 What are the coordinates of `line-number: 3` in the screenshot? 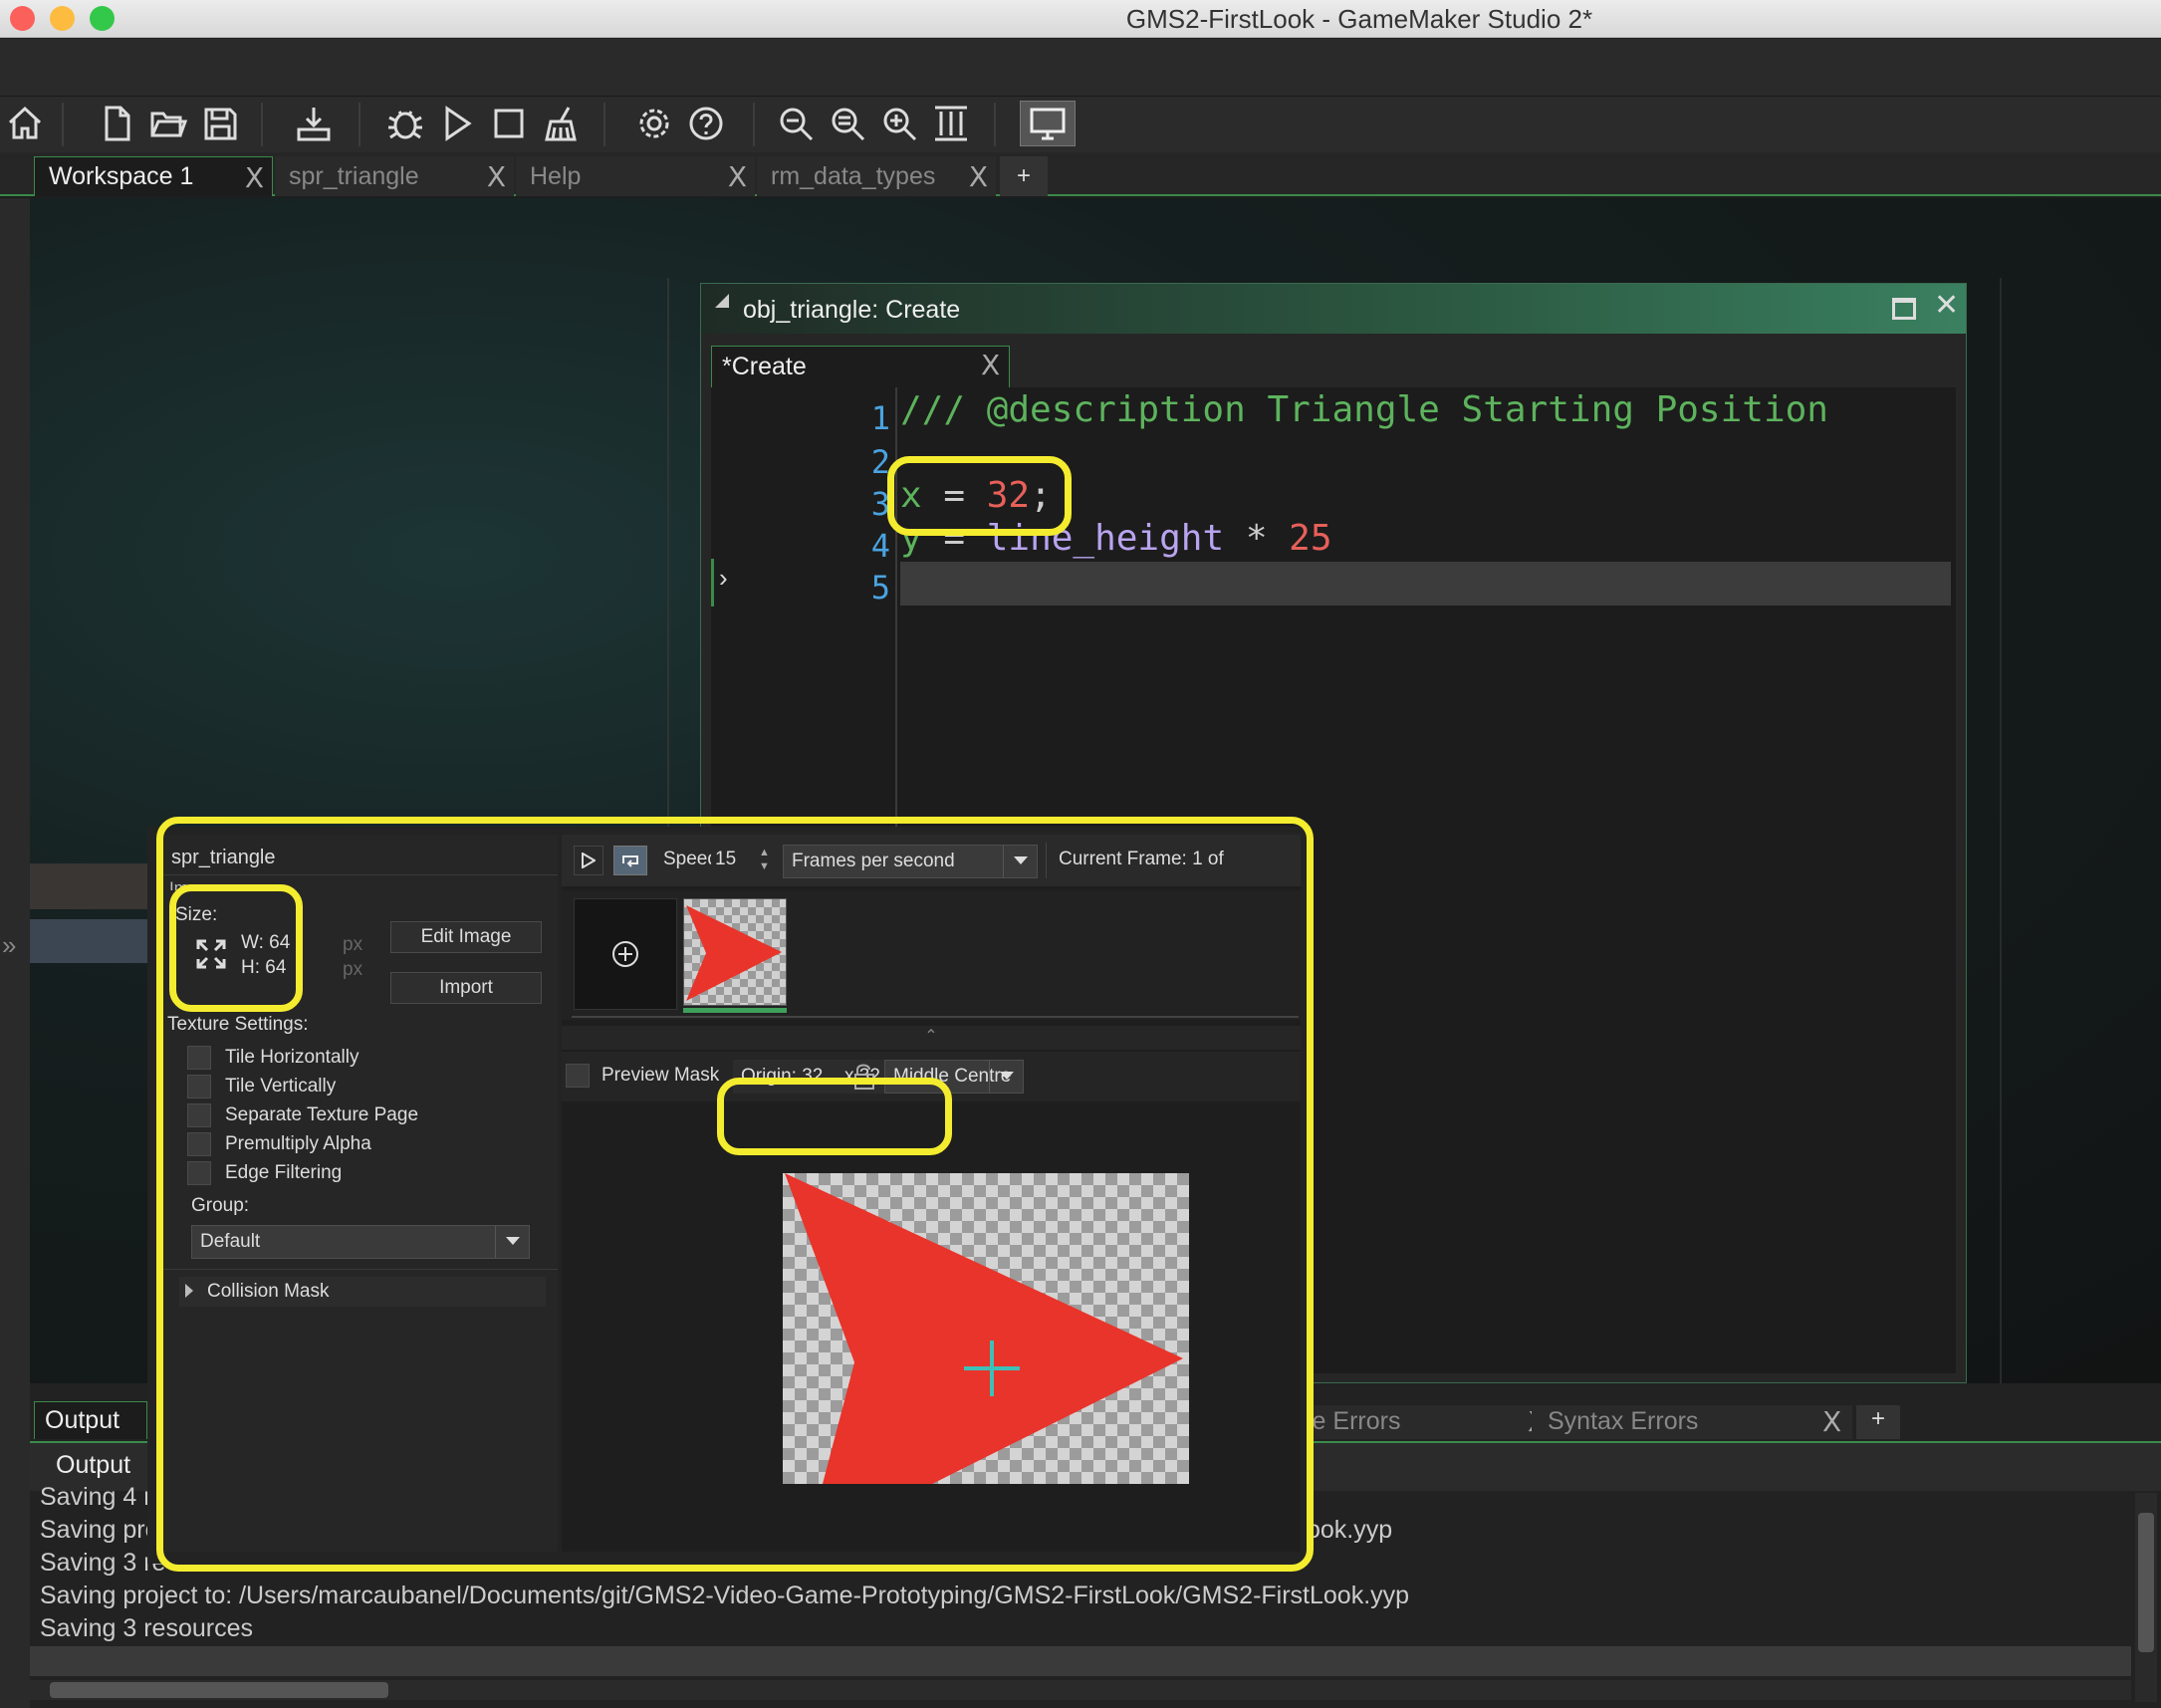 It's located at (880, 504).